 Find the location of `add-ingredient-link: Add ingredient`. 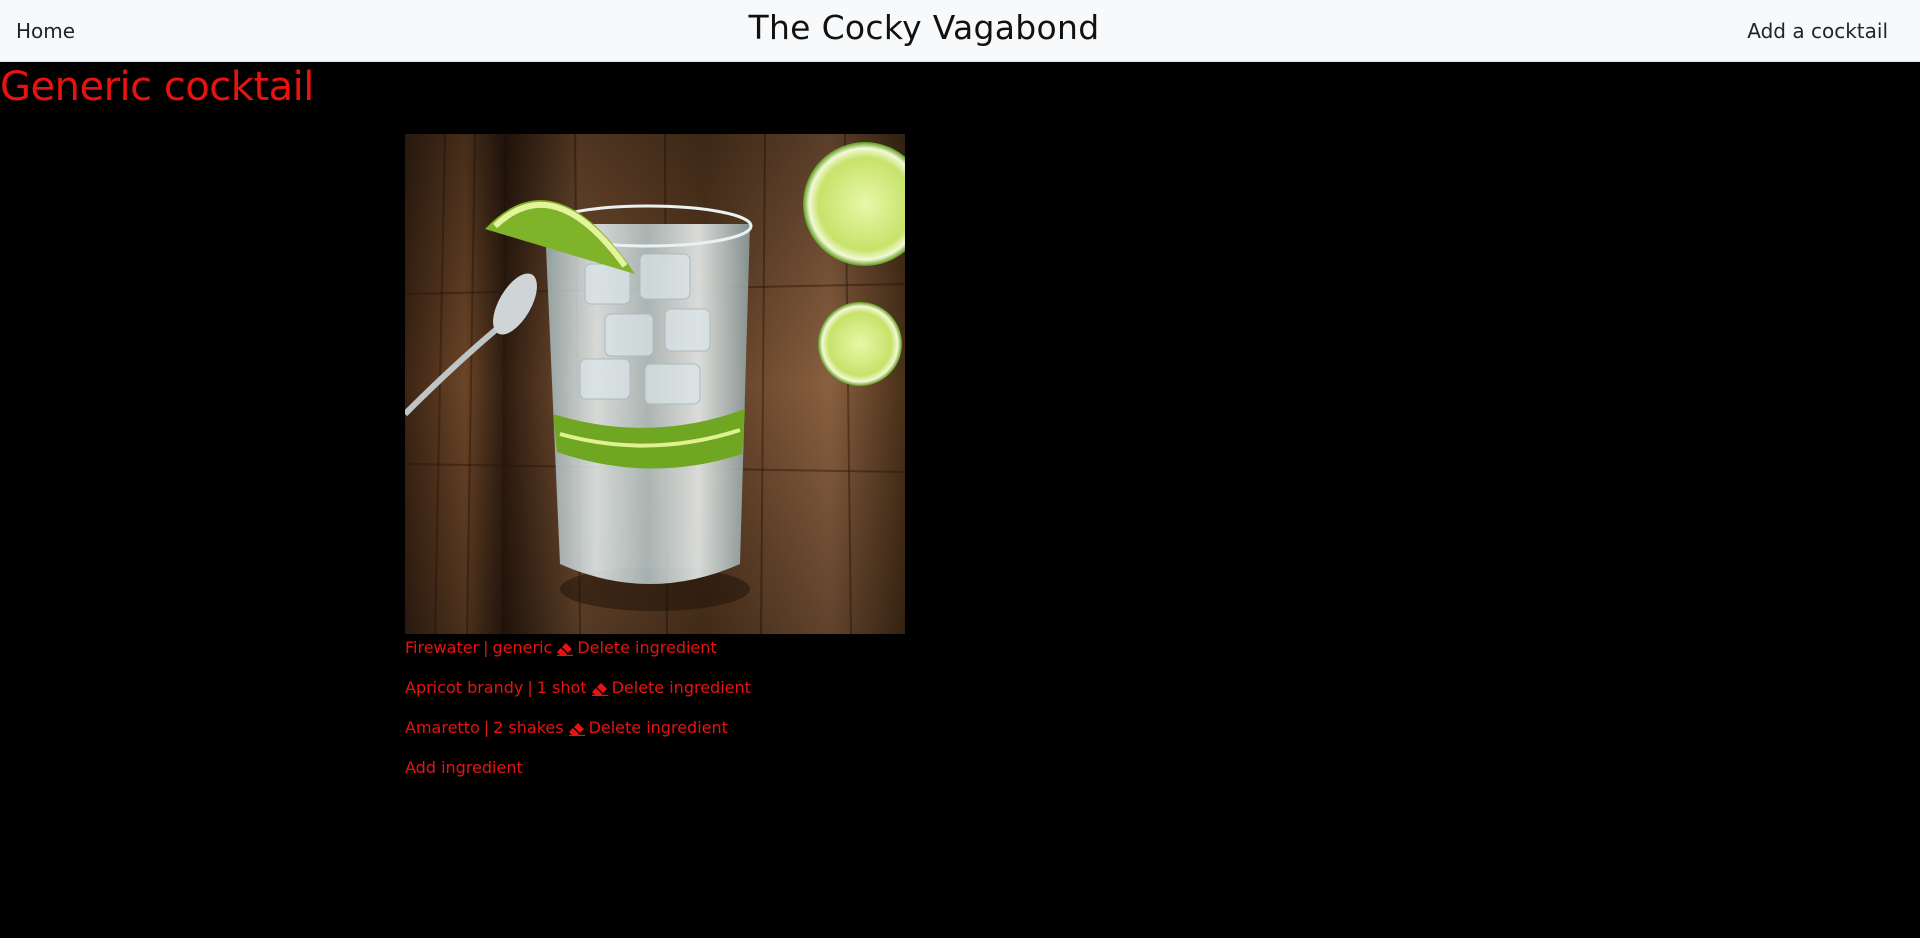

add-ingredient-link: Add ingredient is located at coordinates (464, 767).